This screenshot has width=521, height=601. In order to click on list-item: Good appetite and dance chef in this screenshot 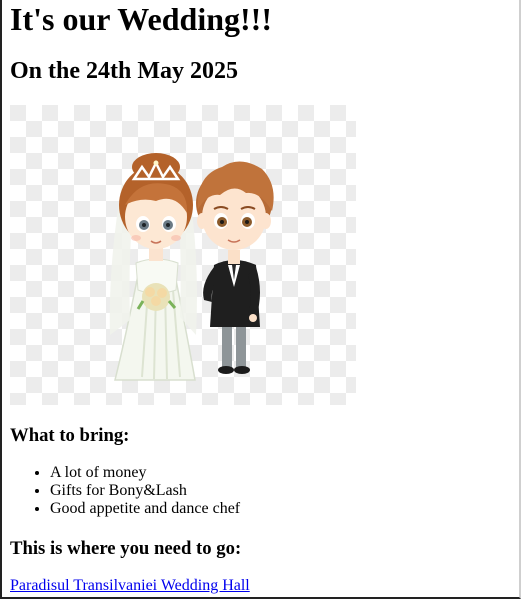, I will do `click(145, 509)`.